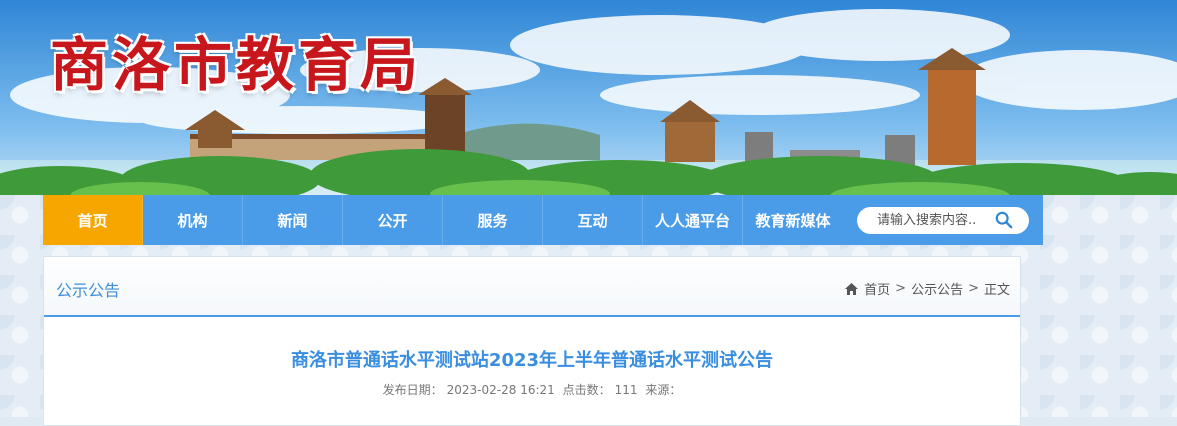 Image resolution: width=1177 pixels, height=426 pixels. I want to click on search-input, so click(937, 220).